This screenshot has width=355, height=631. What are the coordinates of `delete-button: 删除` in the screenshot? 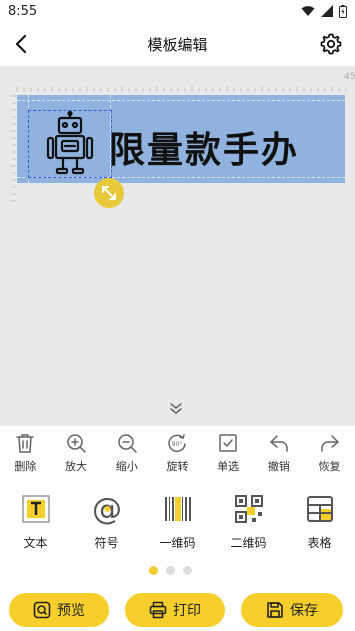 It's located at (25, 453).